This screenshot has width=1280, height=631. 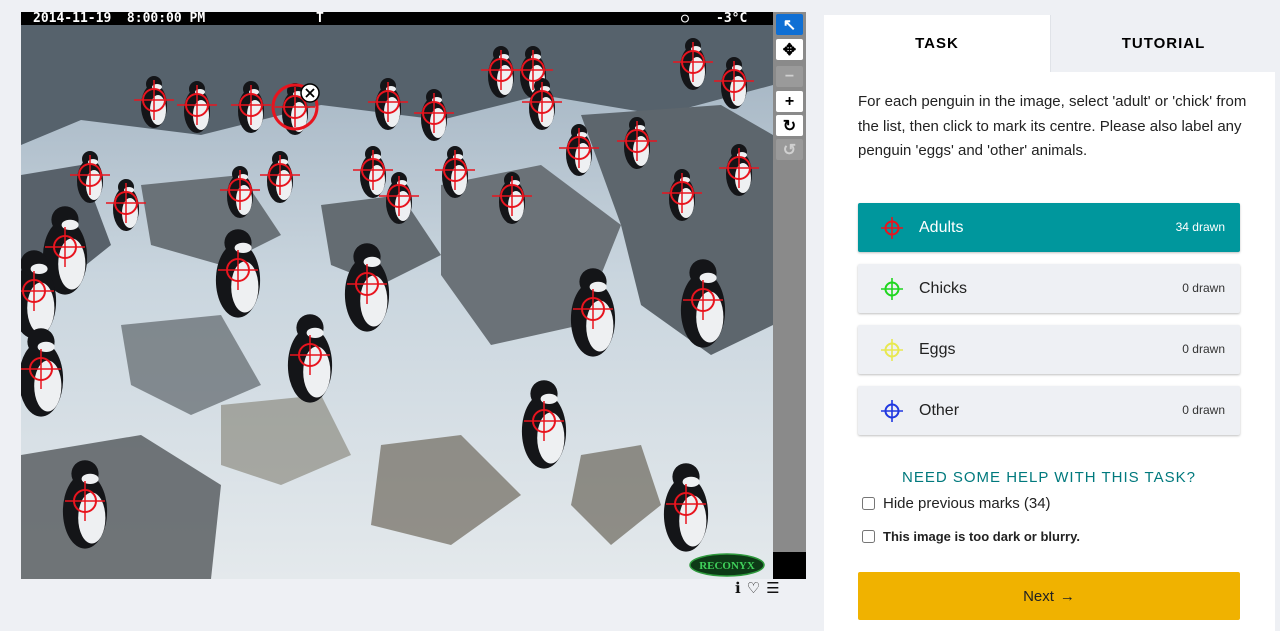 I want to click on reconyx-logo: RECONYX, so click(x=727, y=565).